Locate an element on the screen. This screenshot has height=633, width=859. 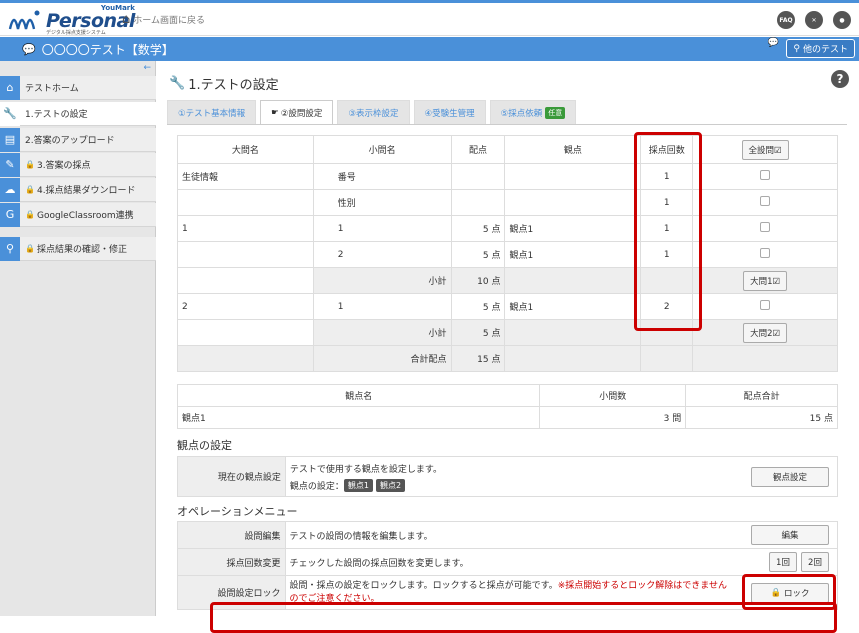
user-icon: ● is located at coordinates (842, 20).